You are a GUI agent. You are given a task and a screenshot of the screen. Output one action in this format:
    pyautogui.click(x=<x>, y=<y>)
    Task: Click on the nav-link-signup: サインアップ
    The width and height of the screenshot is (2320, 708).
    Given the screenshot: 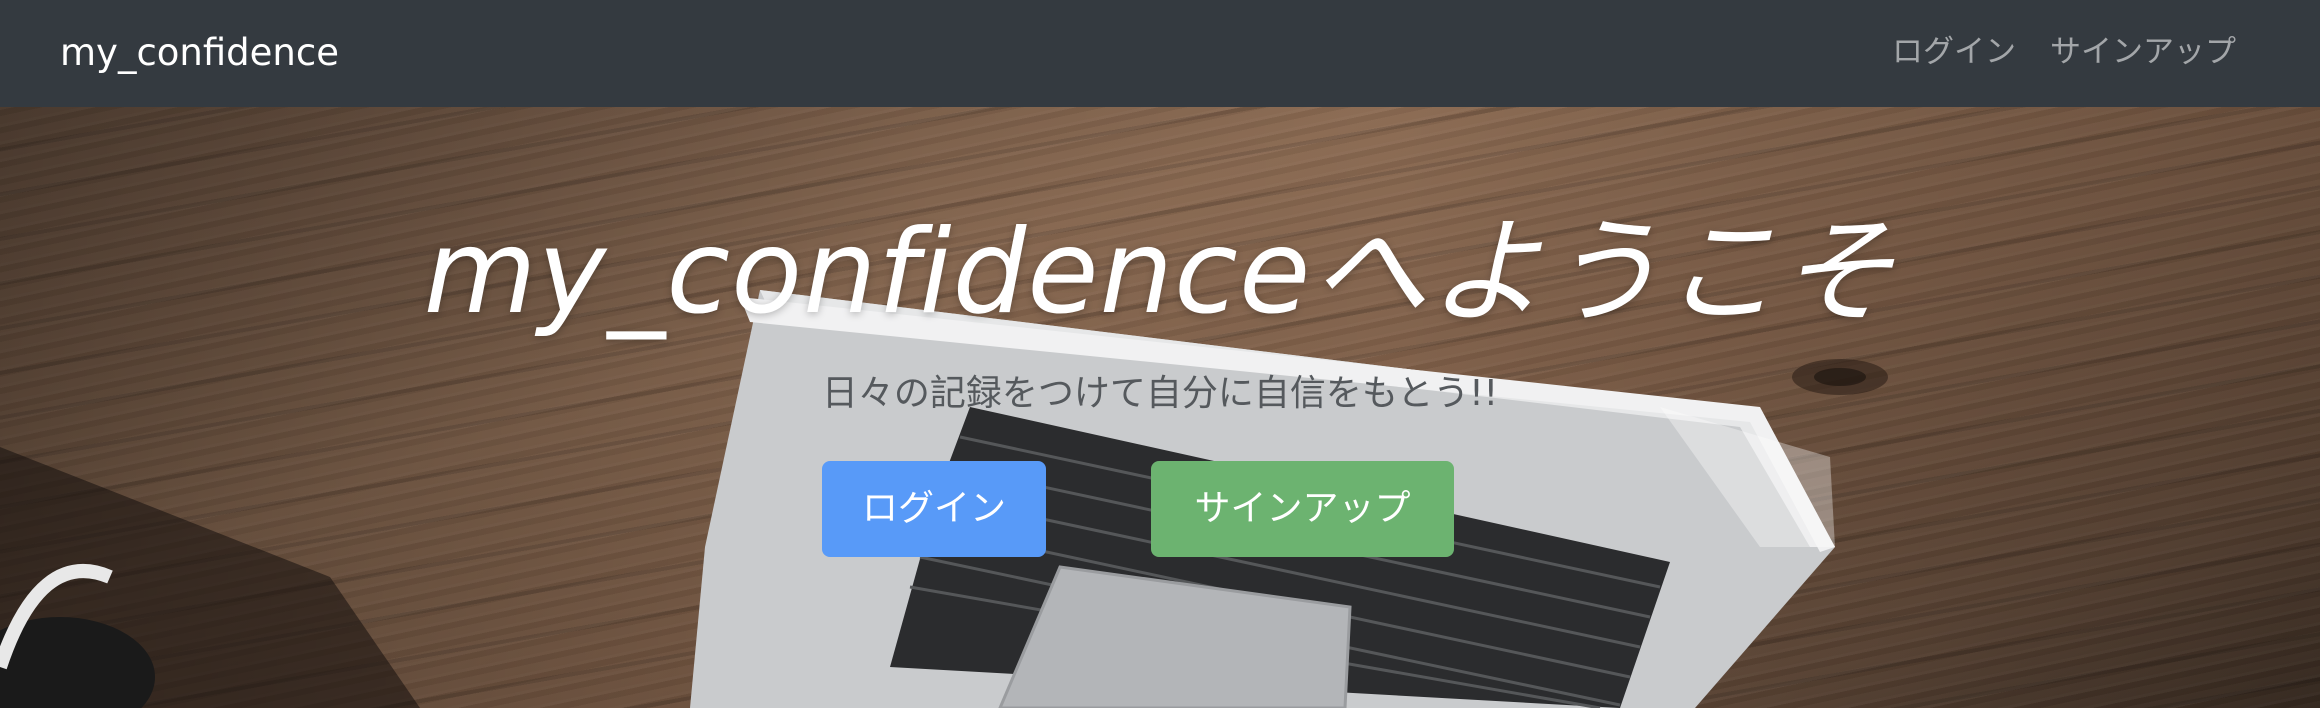 What is the action you would take?
    pyautogui.click(x=2143, y=52)
    